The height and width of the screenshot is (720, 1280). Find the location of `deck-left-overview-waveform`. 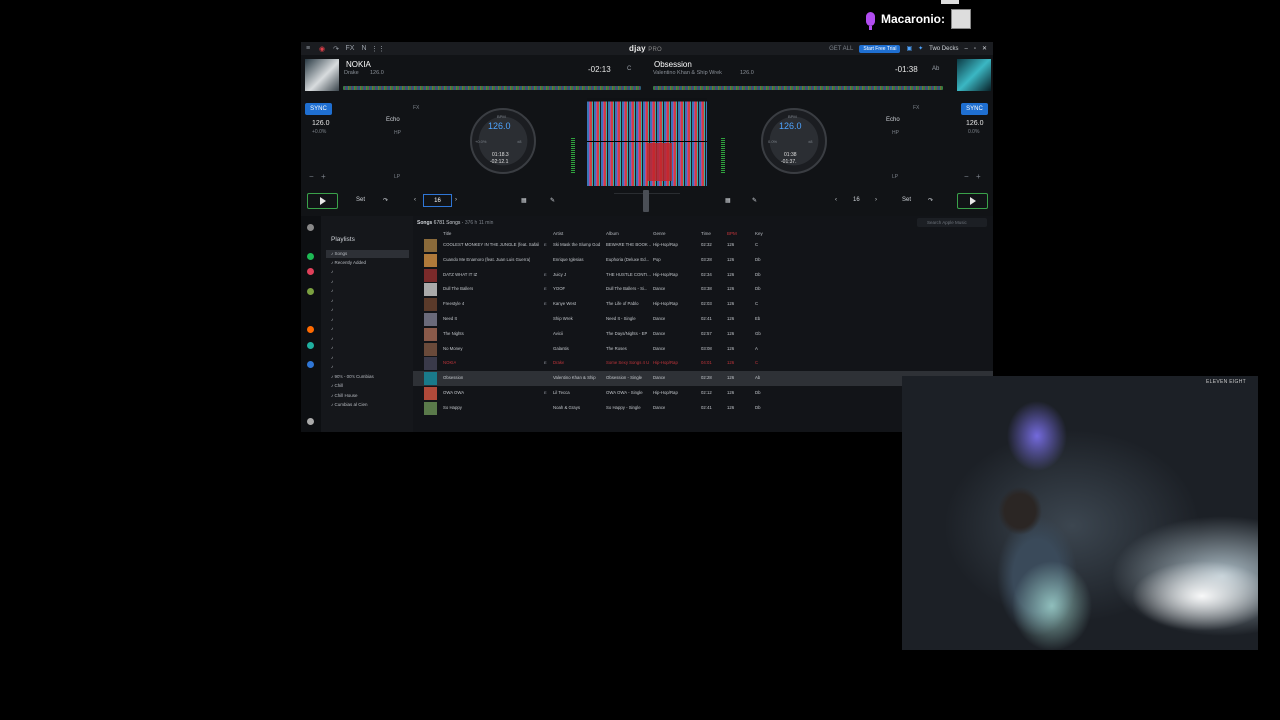

deck-left-overview-waveform is located at coordinates (492, 88).